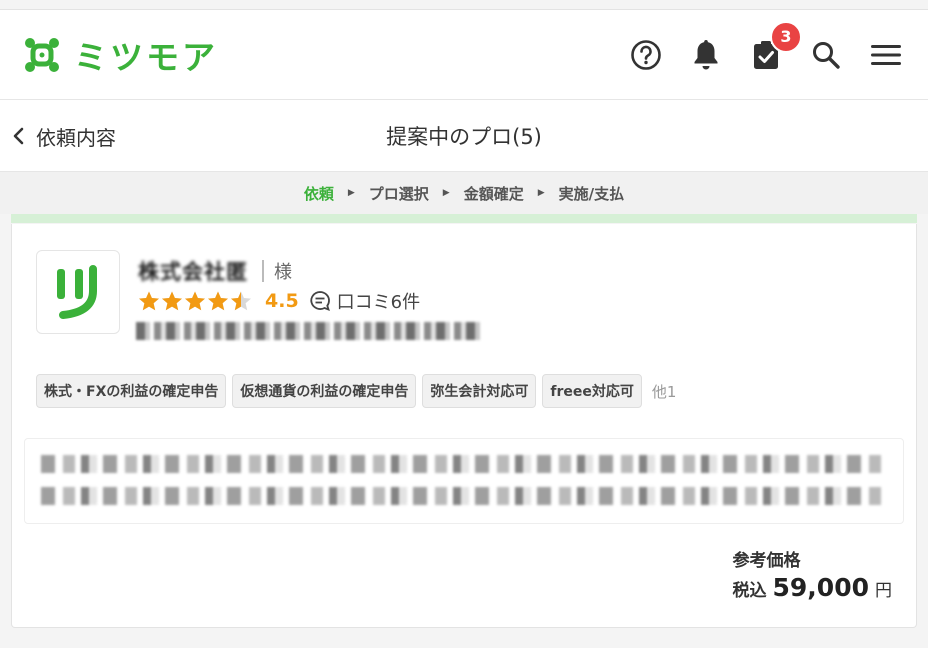 This screenshot has width=928, height=648. What do you see at coordinates (283, 272) in the screenshot?
I see `honorific: 様` at bounding box center [283, 272].